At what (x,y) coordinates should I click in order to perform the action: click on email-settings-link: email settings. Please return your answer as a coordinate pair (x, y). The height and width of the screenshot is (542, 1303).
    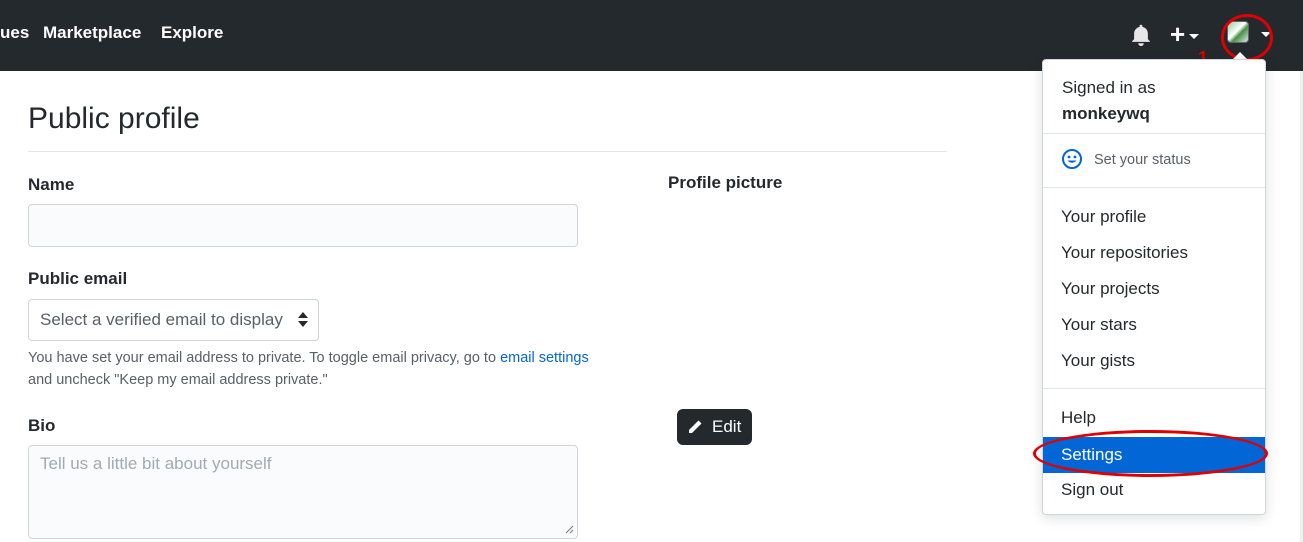
    Looking at the image, I should click on (544, 358).